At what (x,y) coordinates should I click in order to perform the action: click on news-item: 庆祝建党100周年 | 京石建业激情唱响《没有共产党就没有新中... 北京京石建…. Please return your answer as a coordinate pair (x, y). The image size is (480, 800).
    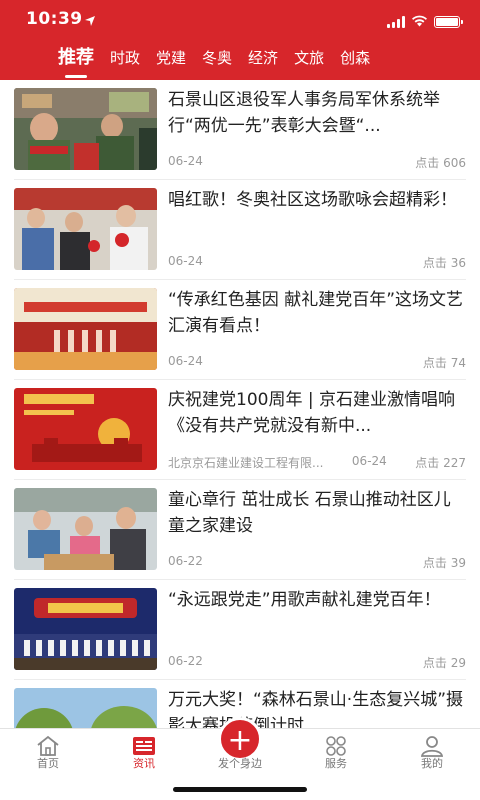
    Looking at the image, I should click on (240, 430).